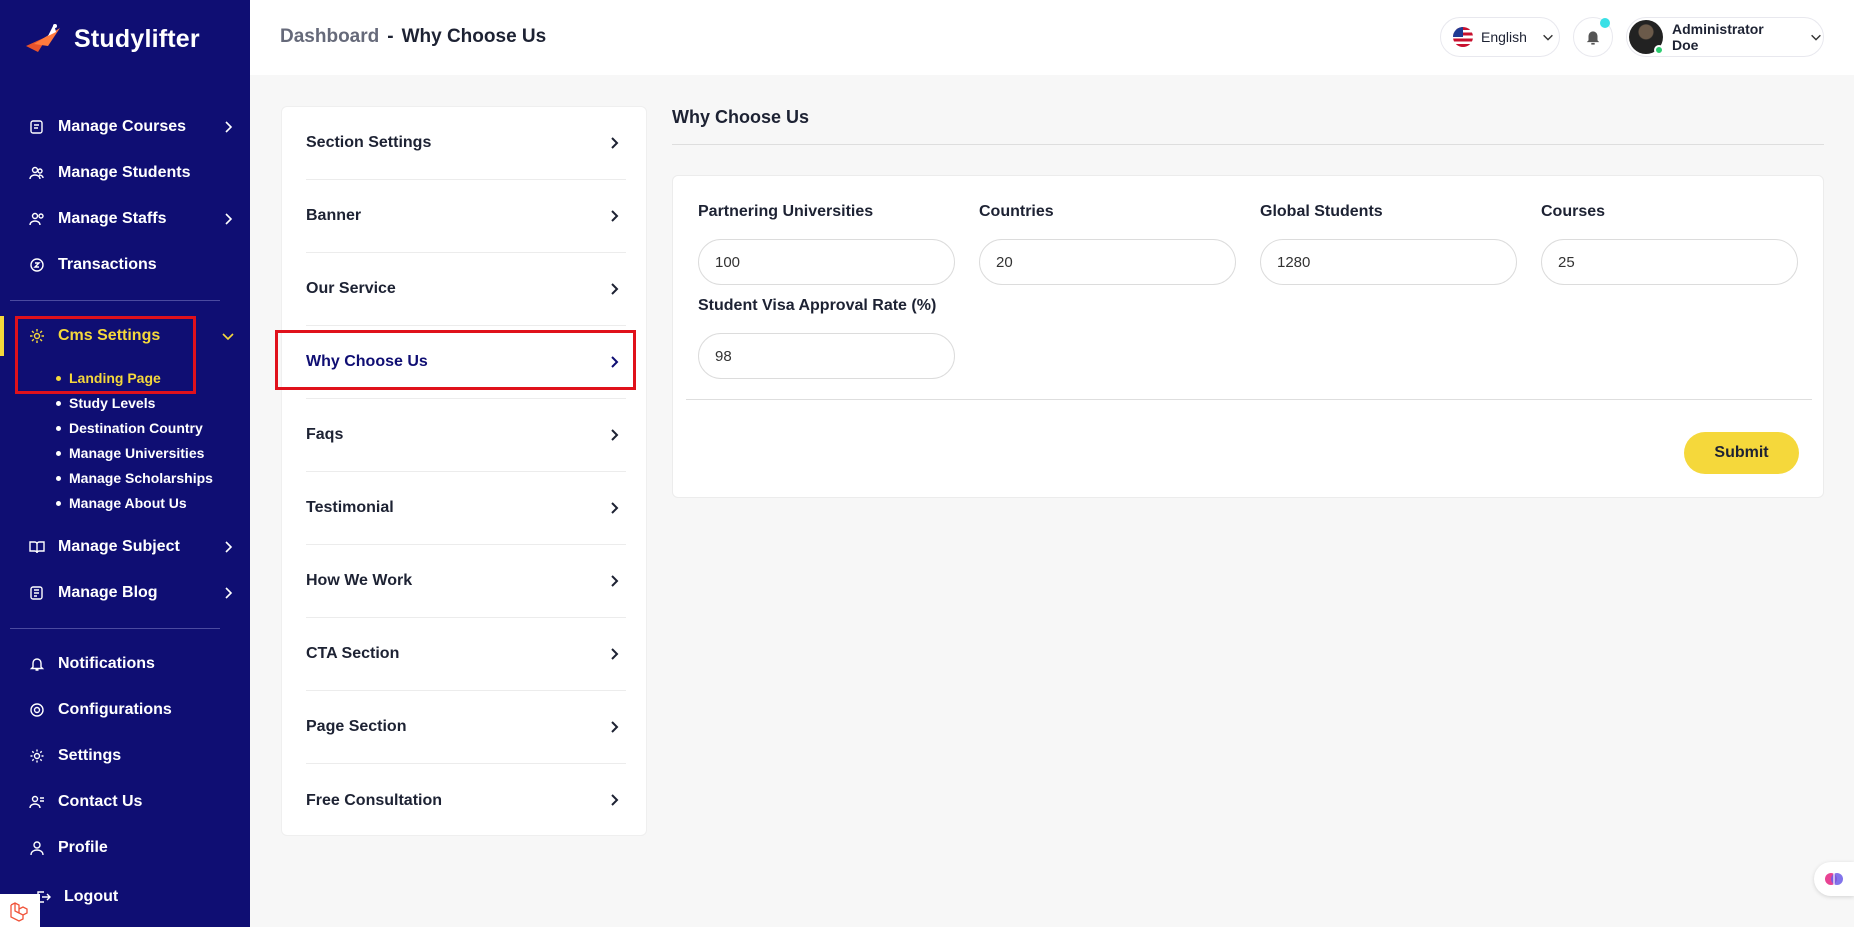  What do you see at coordinates (351, 288) in the screenshot?
I see `menu-item-label: Our Service` at bounding box center [351, 288].